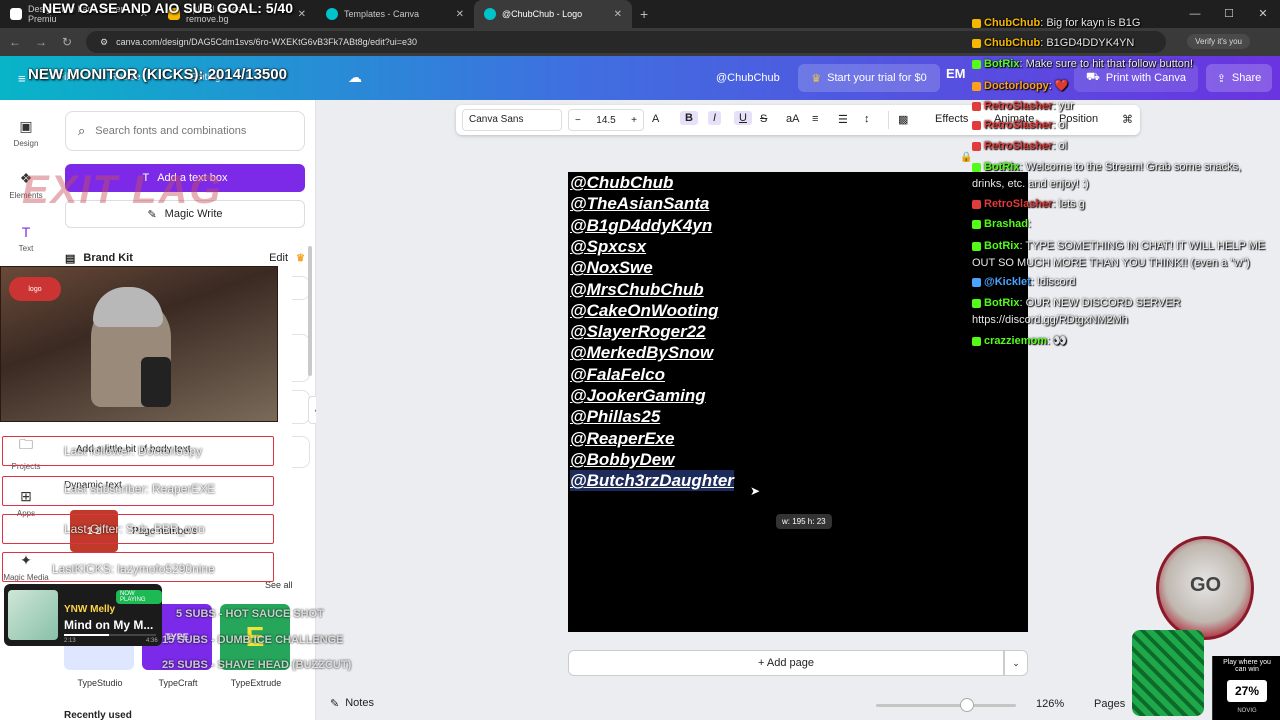  What do you see at coordinates (843, 119) in the screenshot?
I see `list-icon: ☰` at bounding box center [843, 119].